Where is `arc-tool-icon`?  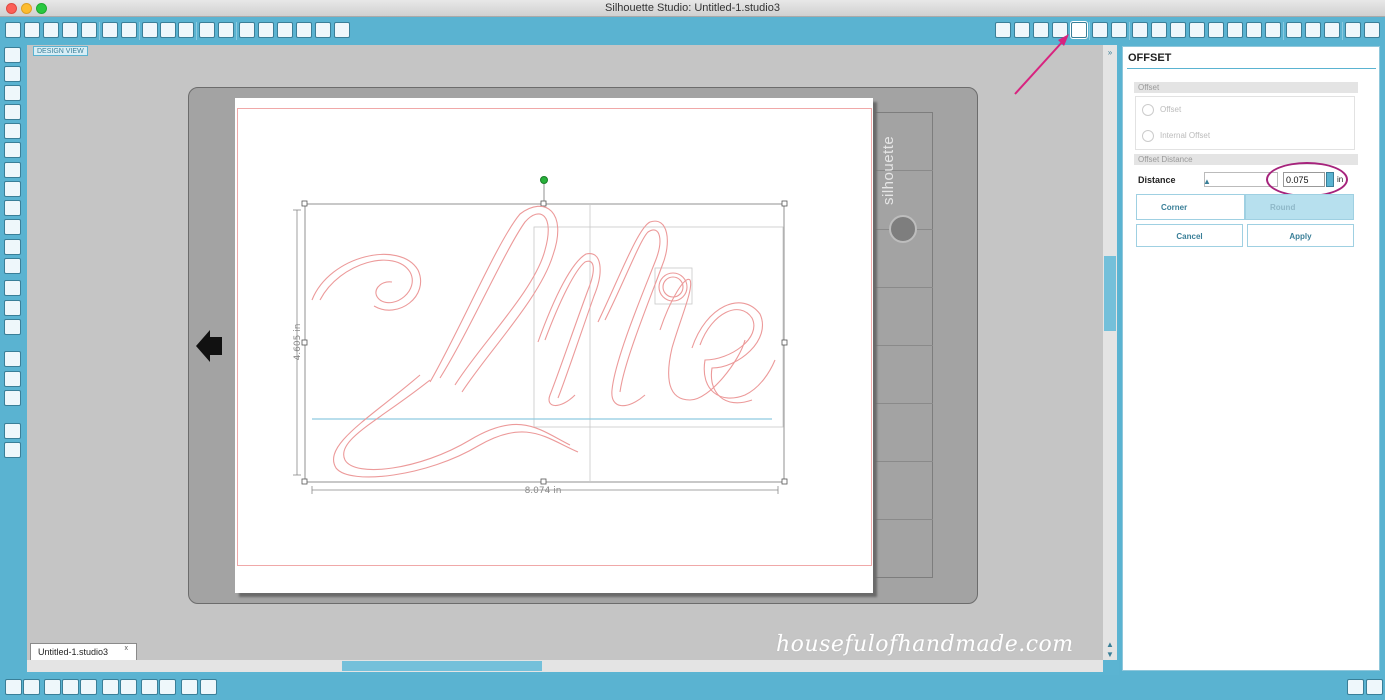 arc-tool-icon is located at coordinates (12, 247).